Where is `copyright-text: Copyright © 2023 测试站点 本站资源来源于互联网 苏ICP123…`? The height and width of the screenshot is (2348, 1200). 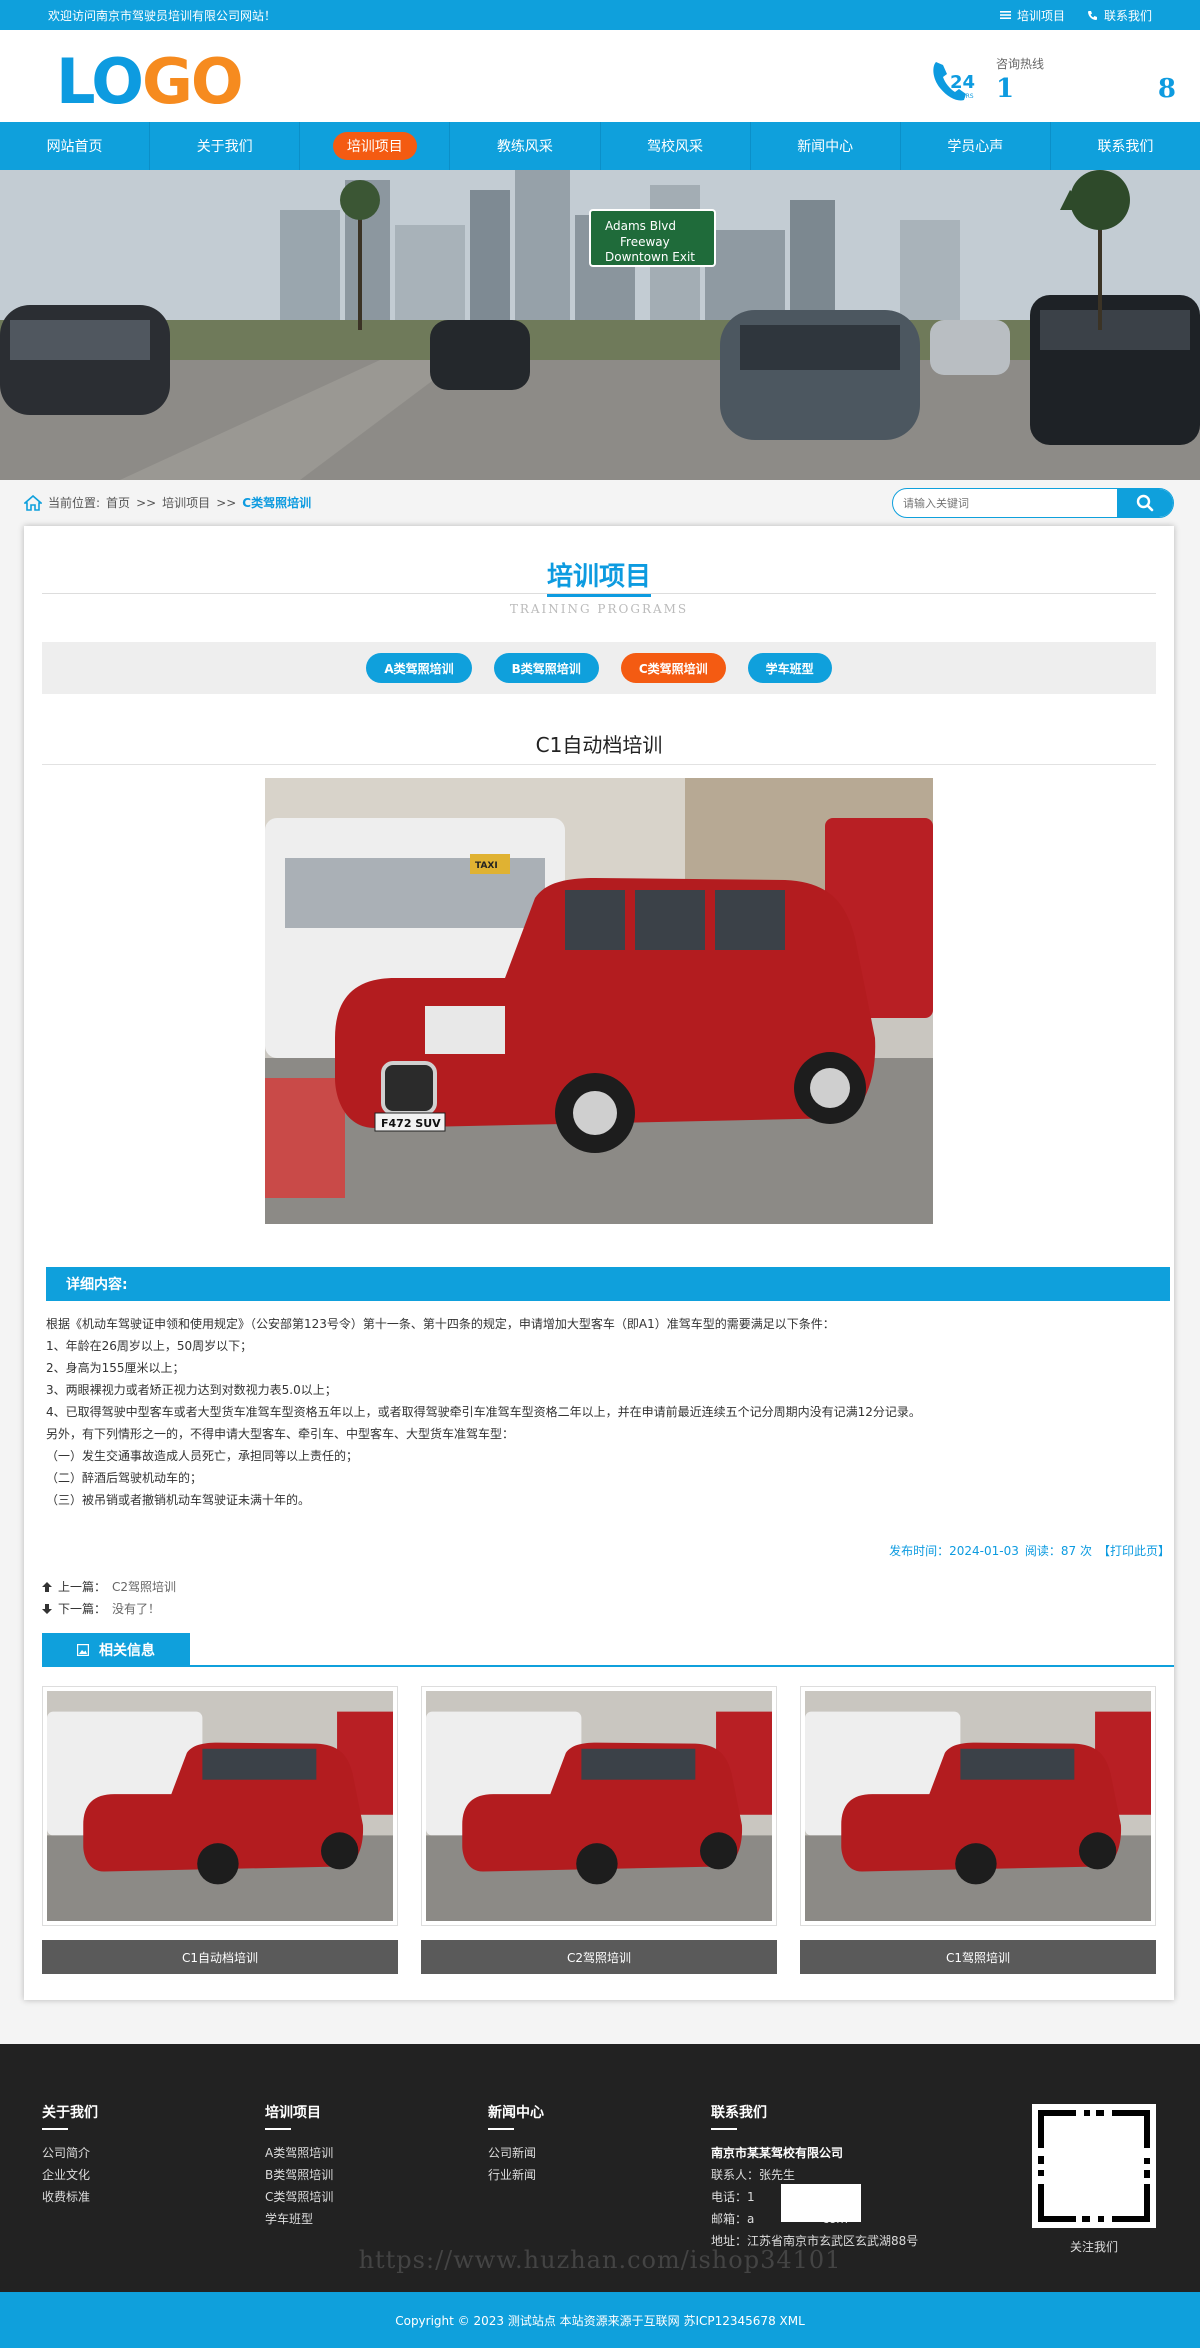 copyright-text: Copyright © 2023 测试站点 本站资源来源于互联网 苏ICP123… is located at coordinates (600, 2320).